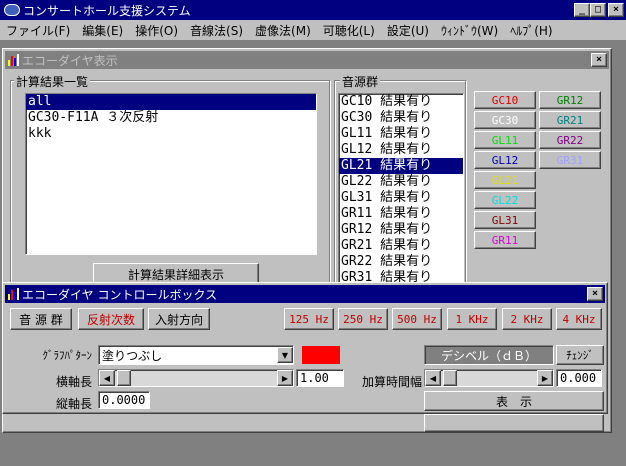  What do you see at coordinates (505, 160) in the screenshot?
I see `group-button: GL12` at bounding box center [505, 160].